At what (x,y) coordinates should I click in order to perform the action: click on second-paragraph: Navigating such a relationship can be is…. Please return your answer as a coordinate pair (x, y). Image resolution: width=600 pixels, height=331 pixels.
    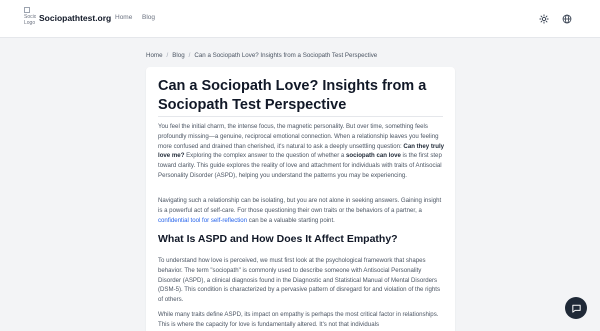
    Looking at the image, I should click on (300, 210).